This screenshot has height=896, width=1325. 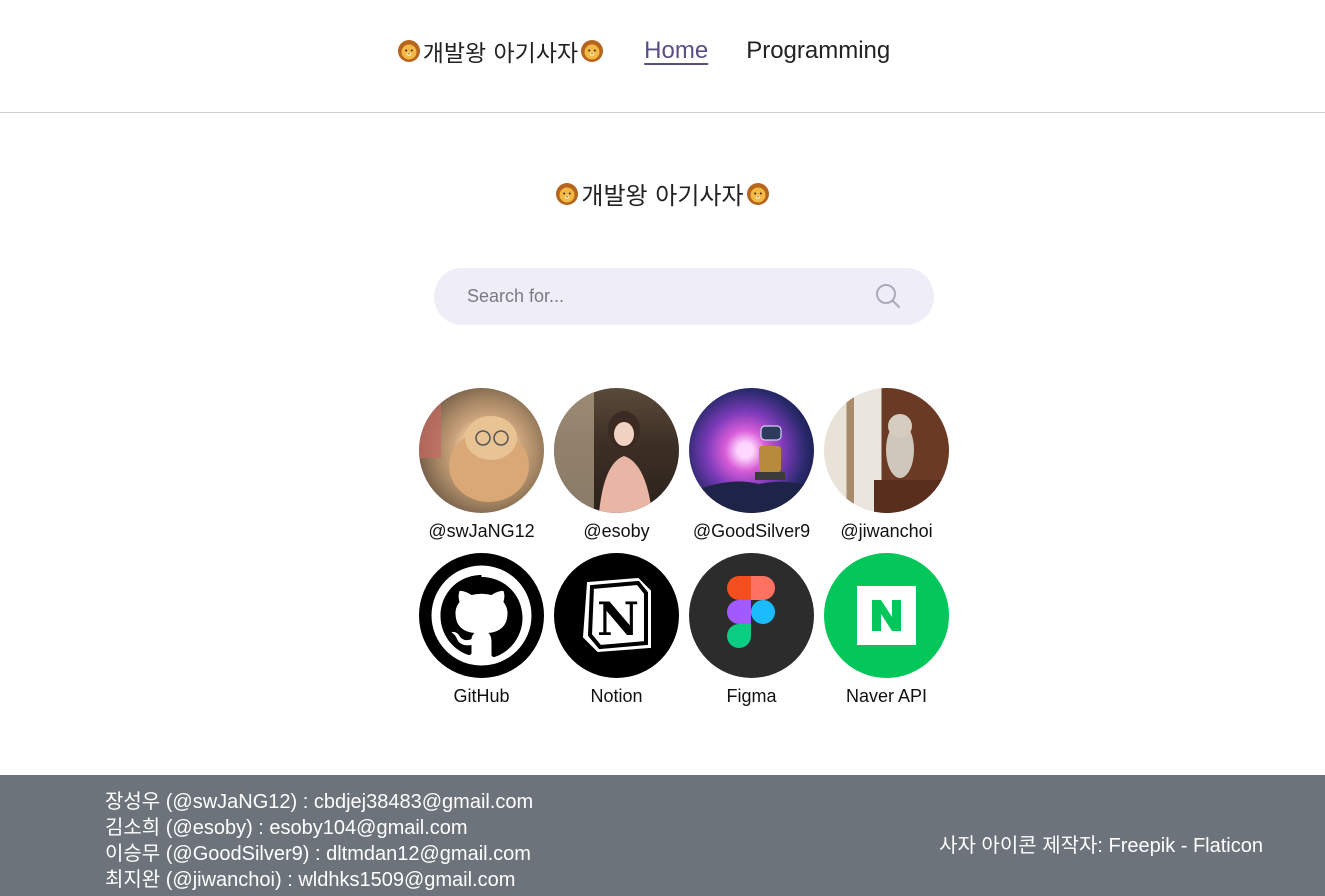 I want to click on navbar-inner: 개발왕 아기사자 Home Programming, so click(x=662, y=51).